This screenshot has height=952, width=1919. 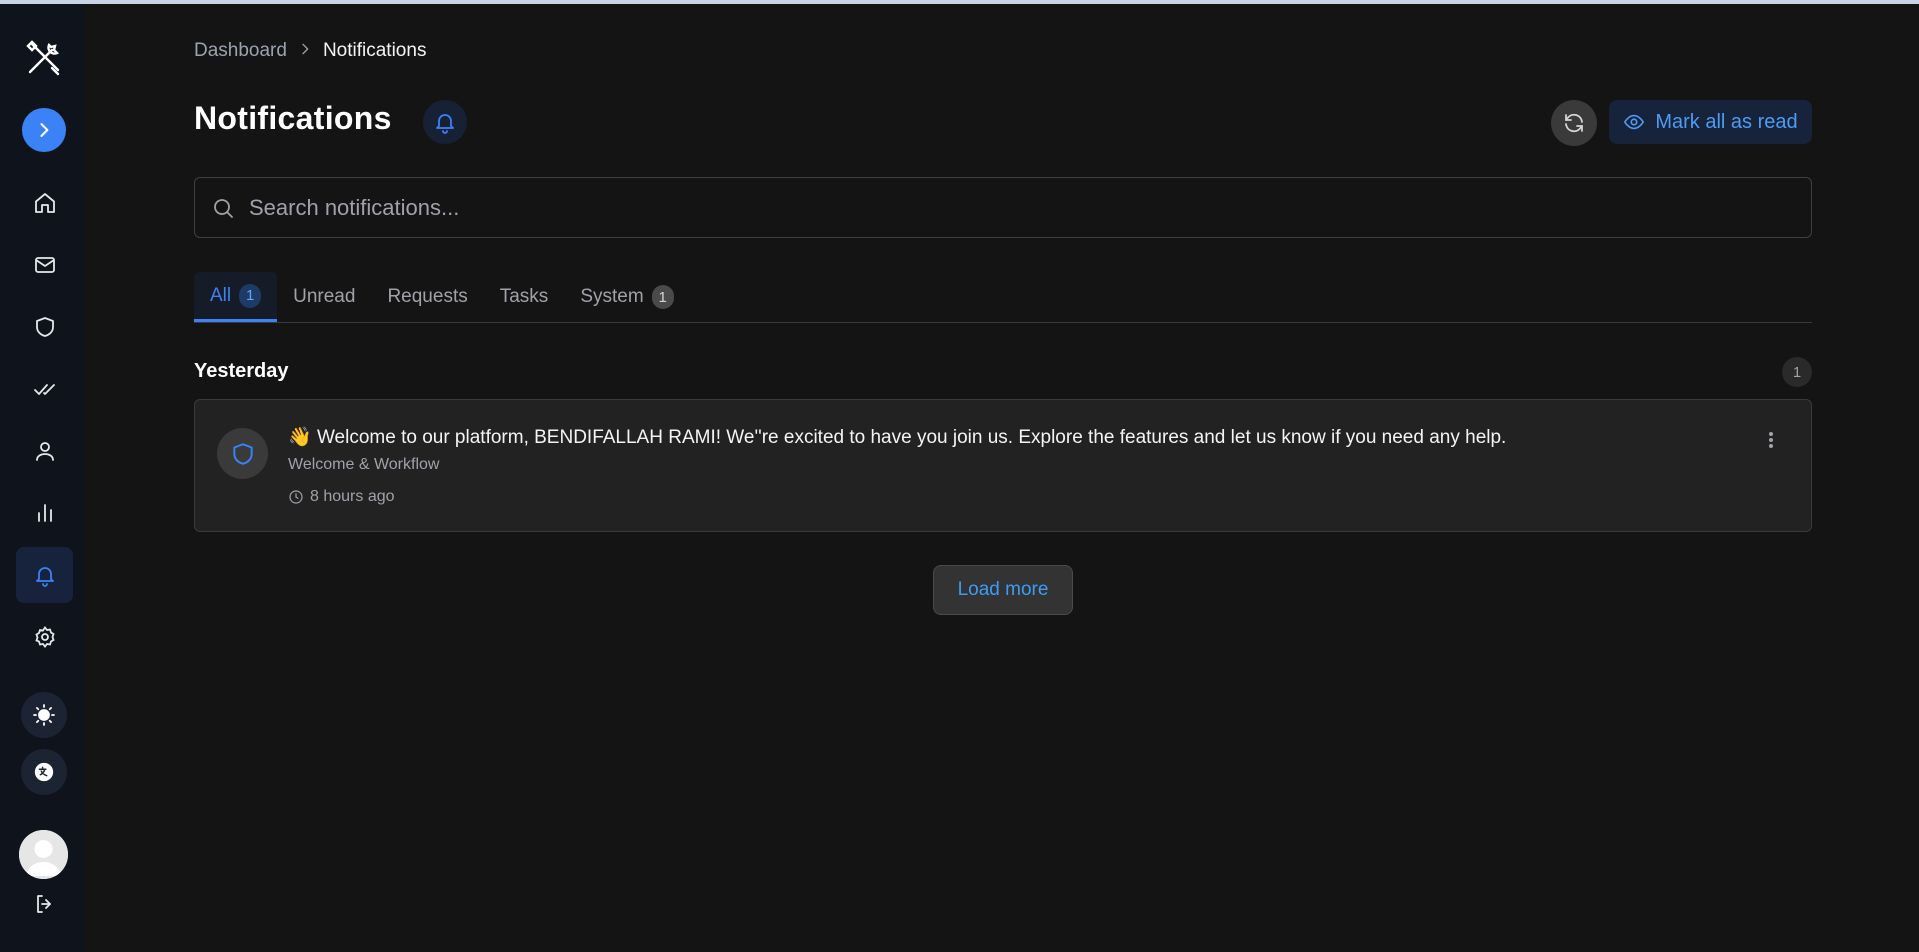 I want to click on notification-time-text: 8 hours ago, so click(x=352, y=496).